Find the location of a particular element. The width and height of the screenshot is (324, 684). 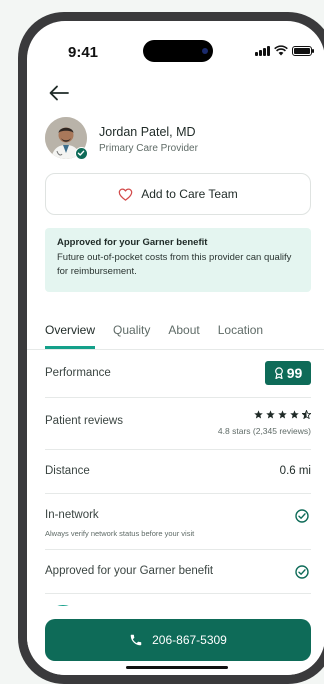

call-provider-button: 206-867-5309 is located at coordinates (178, 640).